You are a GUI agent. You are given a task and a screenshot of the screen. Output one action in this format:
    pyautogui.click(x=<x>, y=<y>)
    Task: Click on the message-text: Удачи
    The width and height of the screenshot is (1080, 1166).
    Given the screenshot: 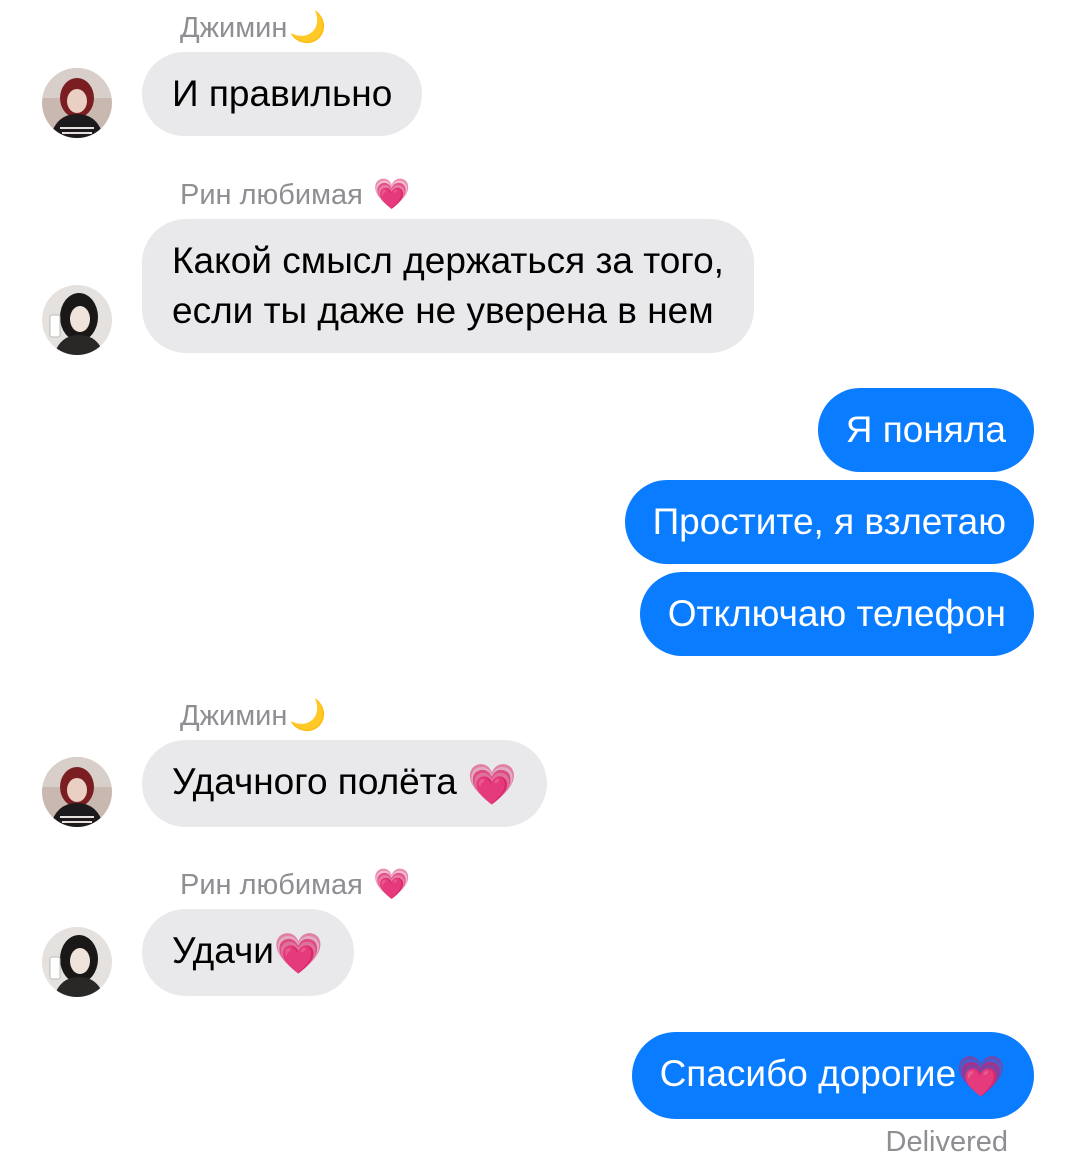 What is the action you would take?
    pyautogui.click(x=223, y=950)
    